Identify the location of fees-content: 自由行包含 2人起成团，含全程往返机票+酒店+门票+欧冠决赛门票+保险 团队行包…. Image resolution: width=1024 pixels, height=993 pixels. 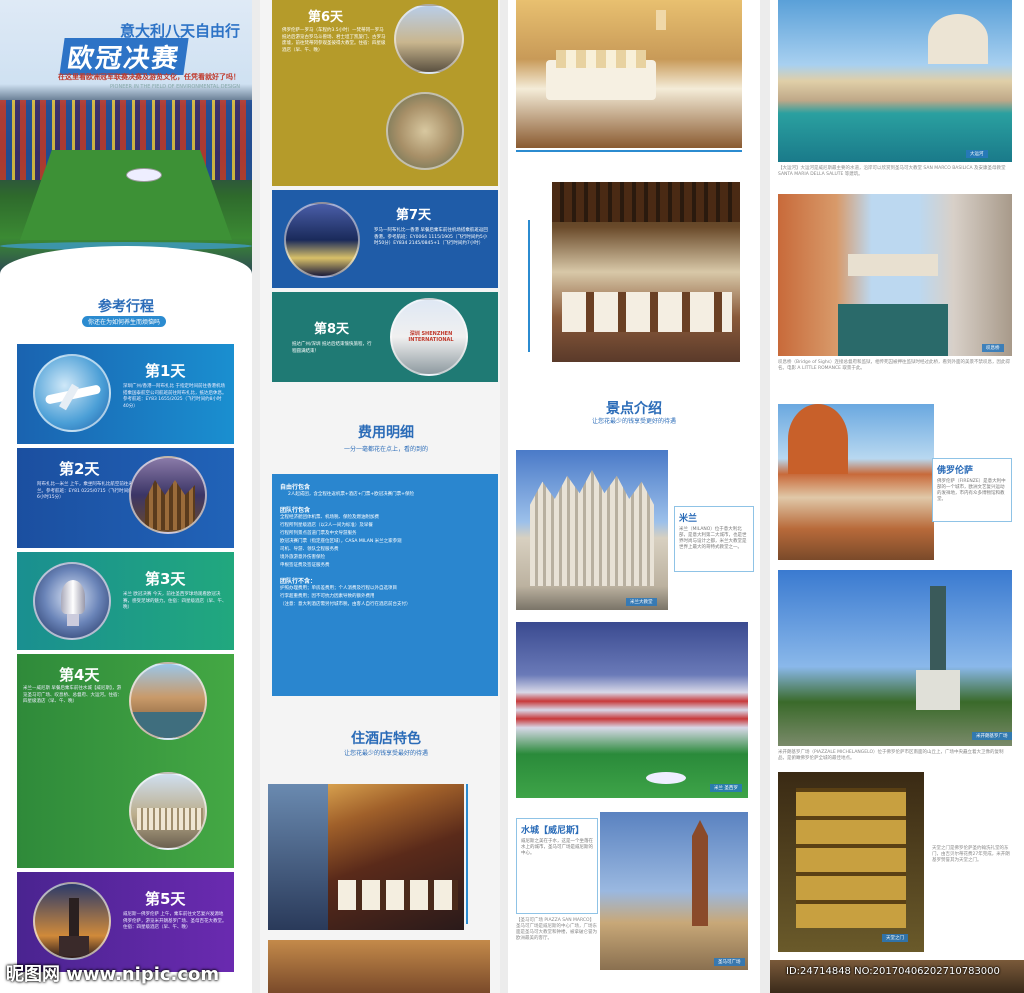
(385, 544).